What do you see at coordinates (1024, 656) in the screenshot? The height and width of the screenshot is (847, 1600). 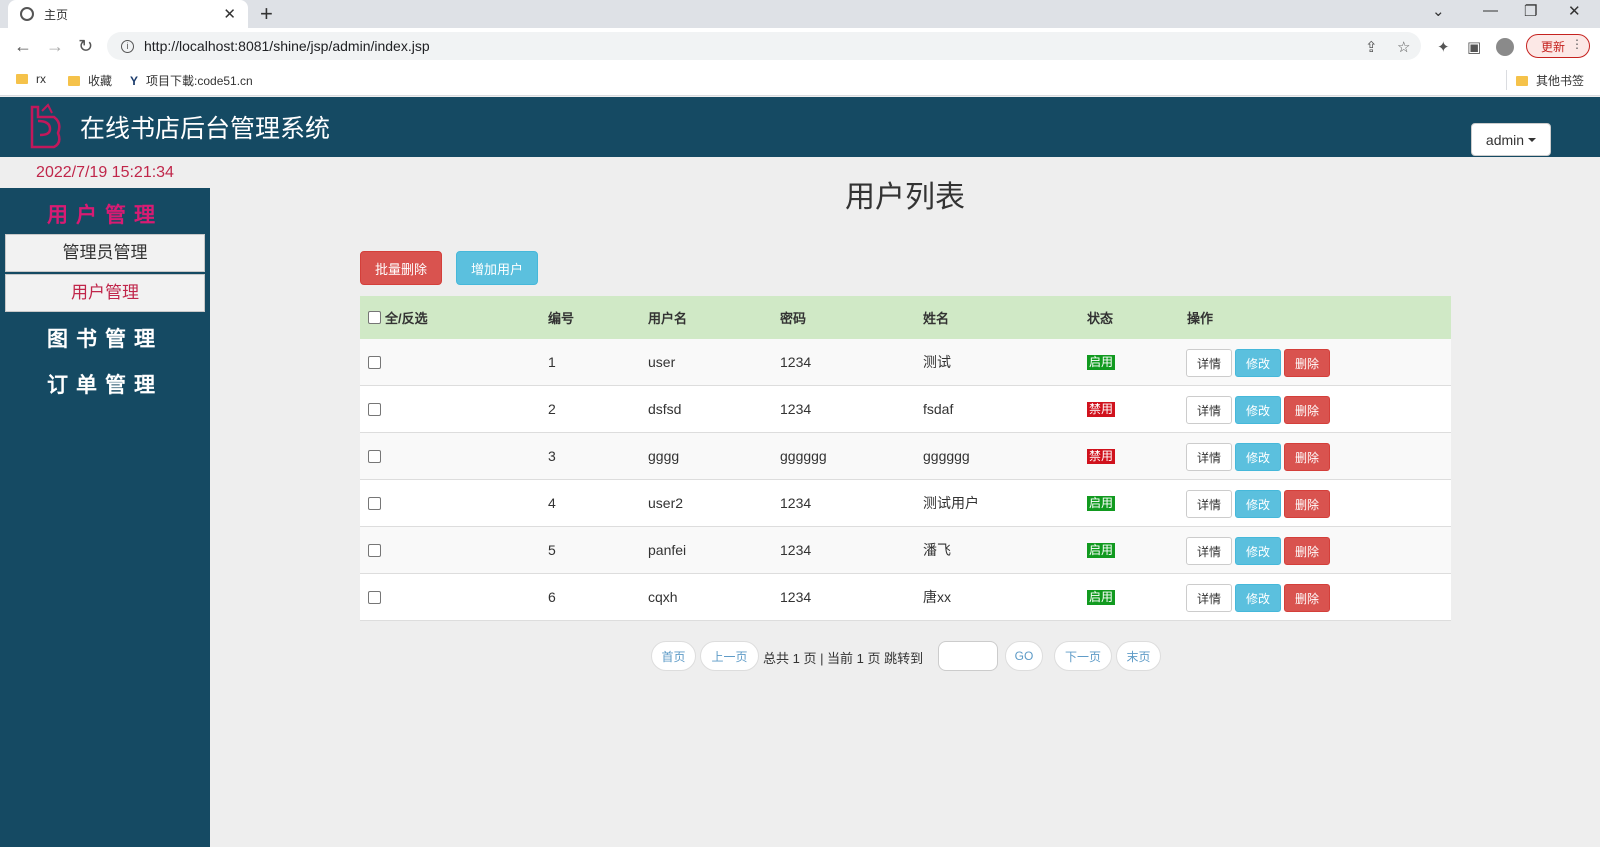 I see `go-button: GO` at bounding box center [1024, 656].